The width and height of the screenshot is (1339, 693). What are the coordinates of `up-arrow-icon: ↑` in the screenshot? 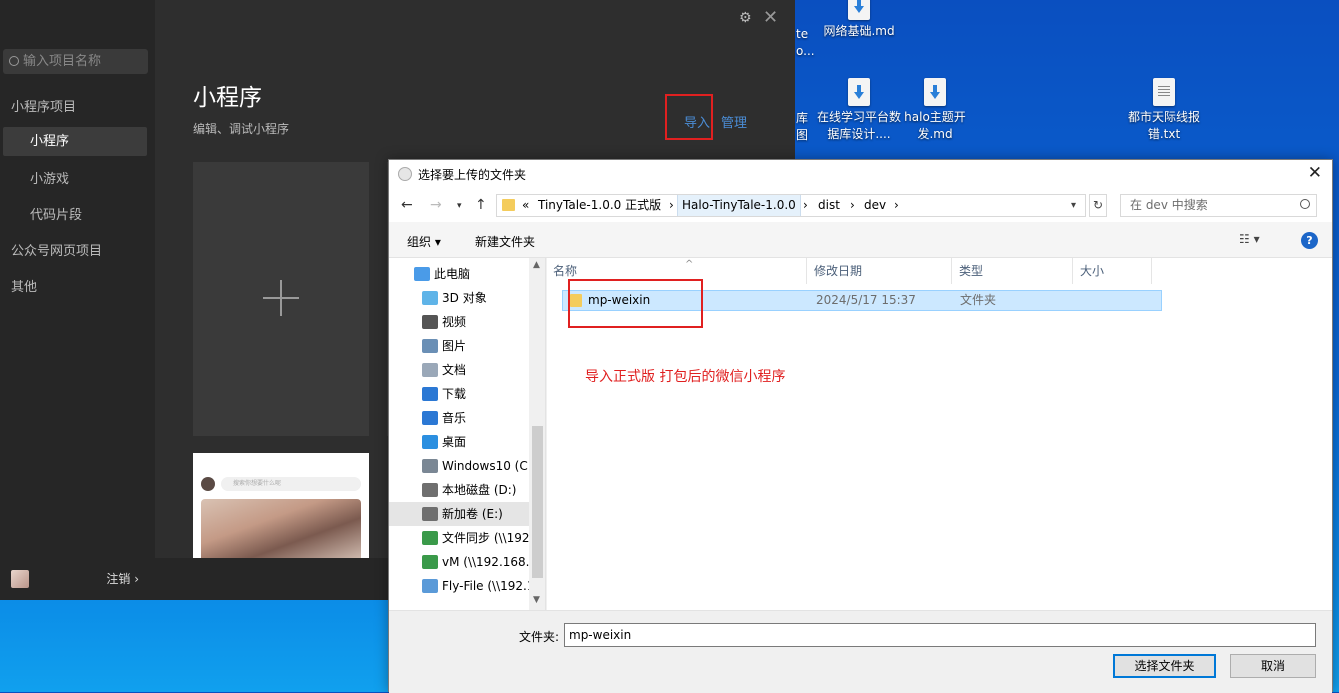 It's located at (481, 205).